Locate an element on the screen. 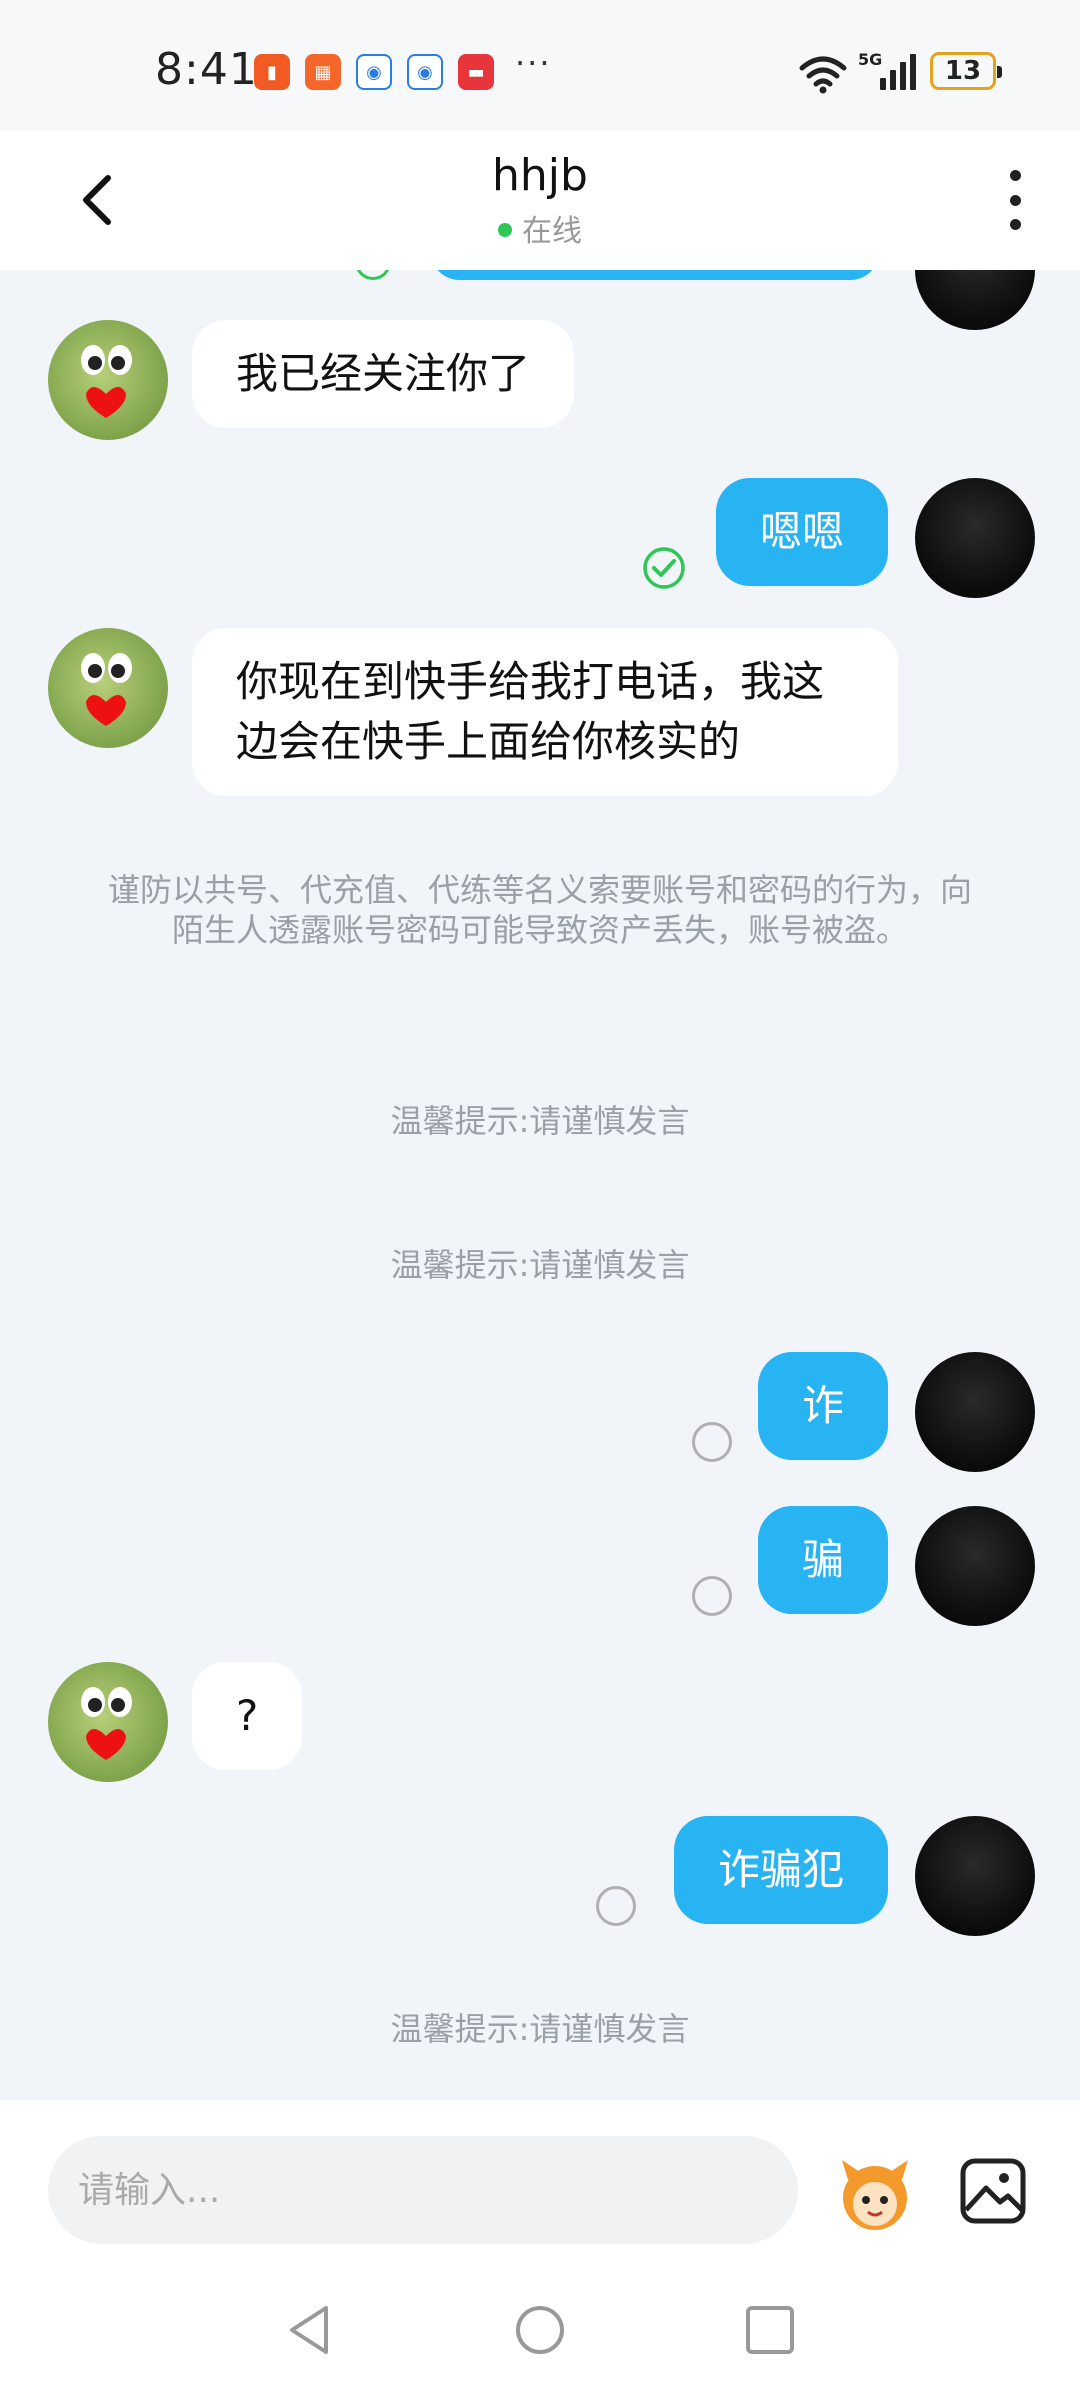  nav-back-icon is located at coordinates (310, 2330).